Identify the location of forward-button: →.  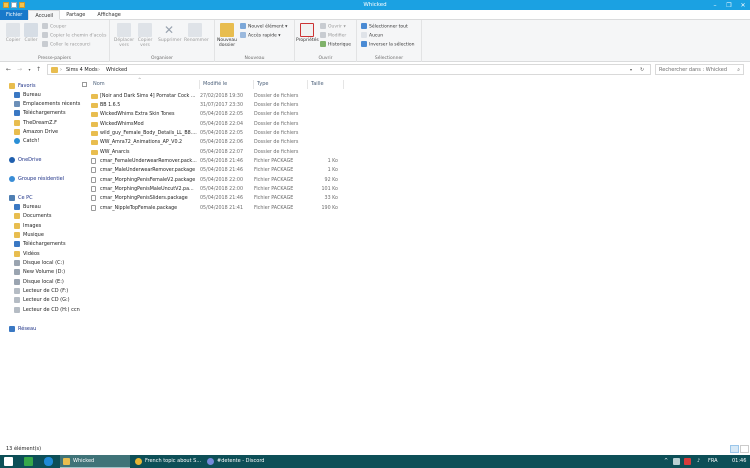
(19, 69).